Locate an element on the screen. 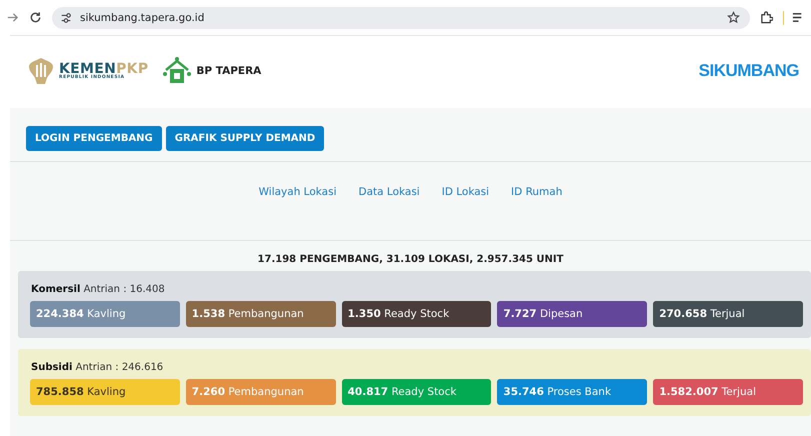  summary-text: 17.198 PENGEMBANG, 31.109 LOKASI, 2.957.345 UNIT is located at coordinates (410, 260).